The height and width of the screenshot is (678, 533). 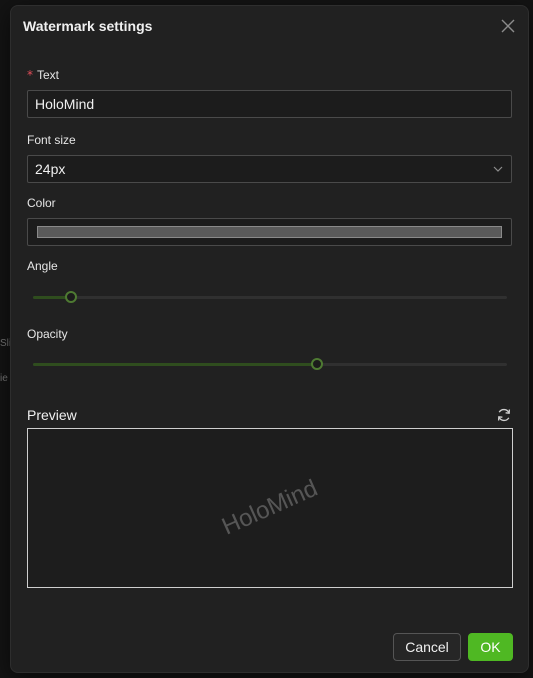 I want to click on angle-label: Angle, so click(x=42, y=266).